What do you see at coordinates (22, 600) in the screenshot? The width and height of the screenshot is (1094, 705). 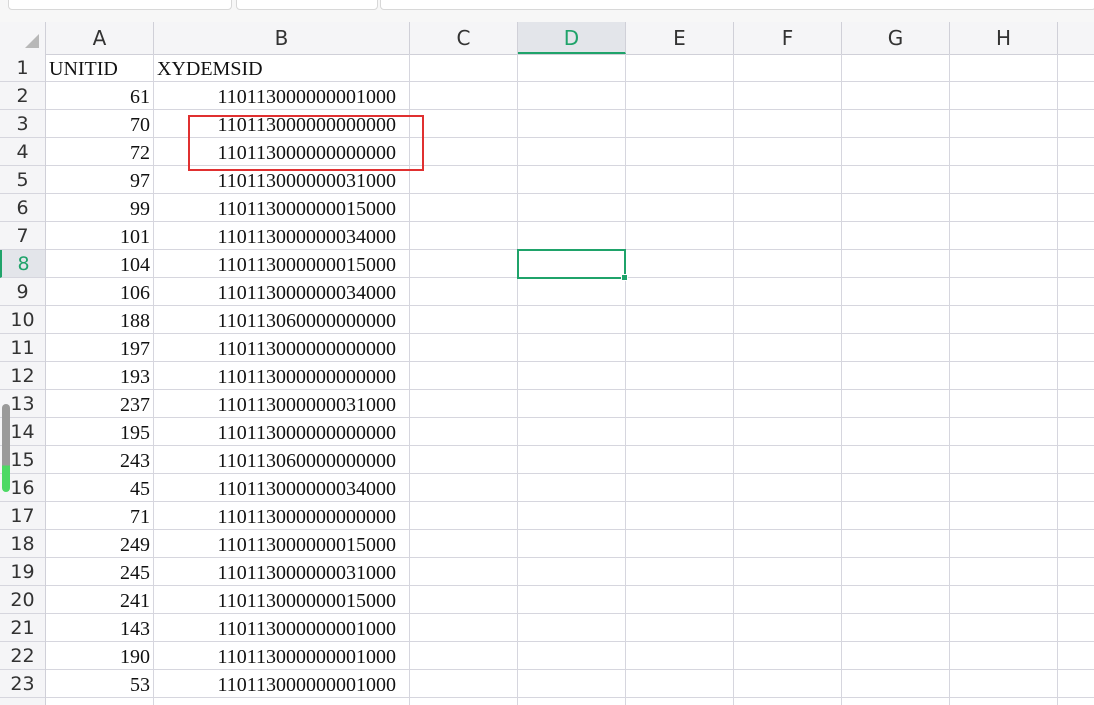 I see `row-header-20: 20` at bounding box center [22, 600].